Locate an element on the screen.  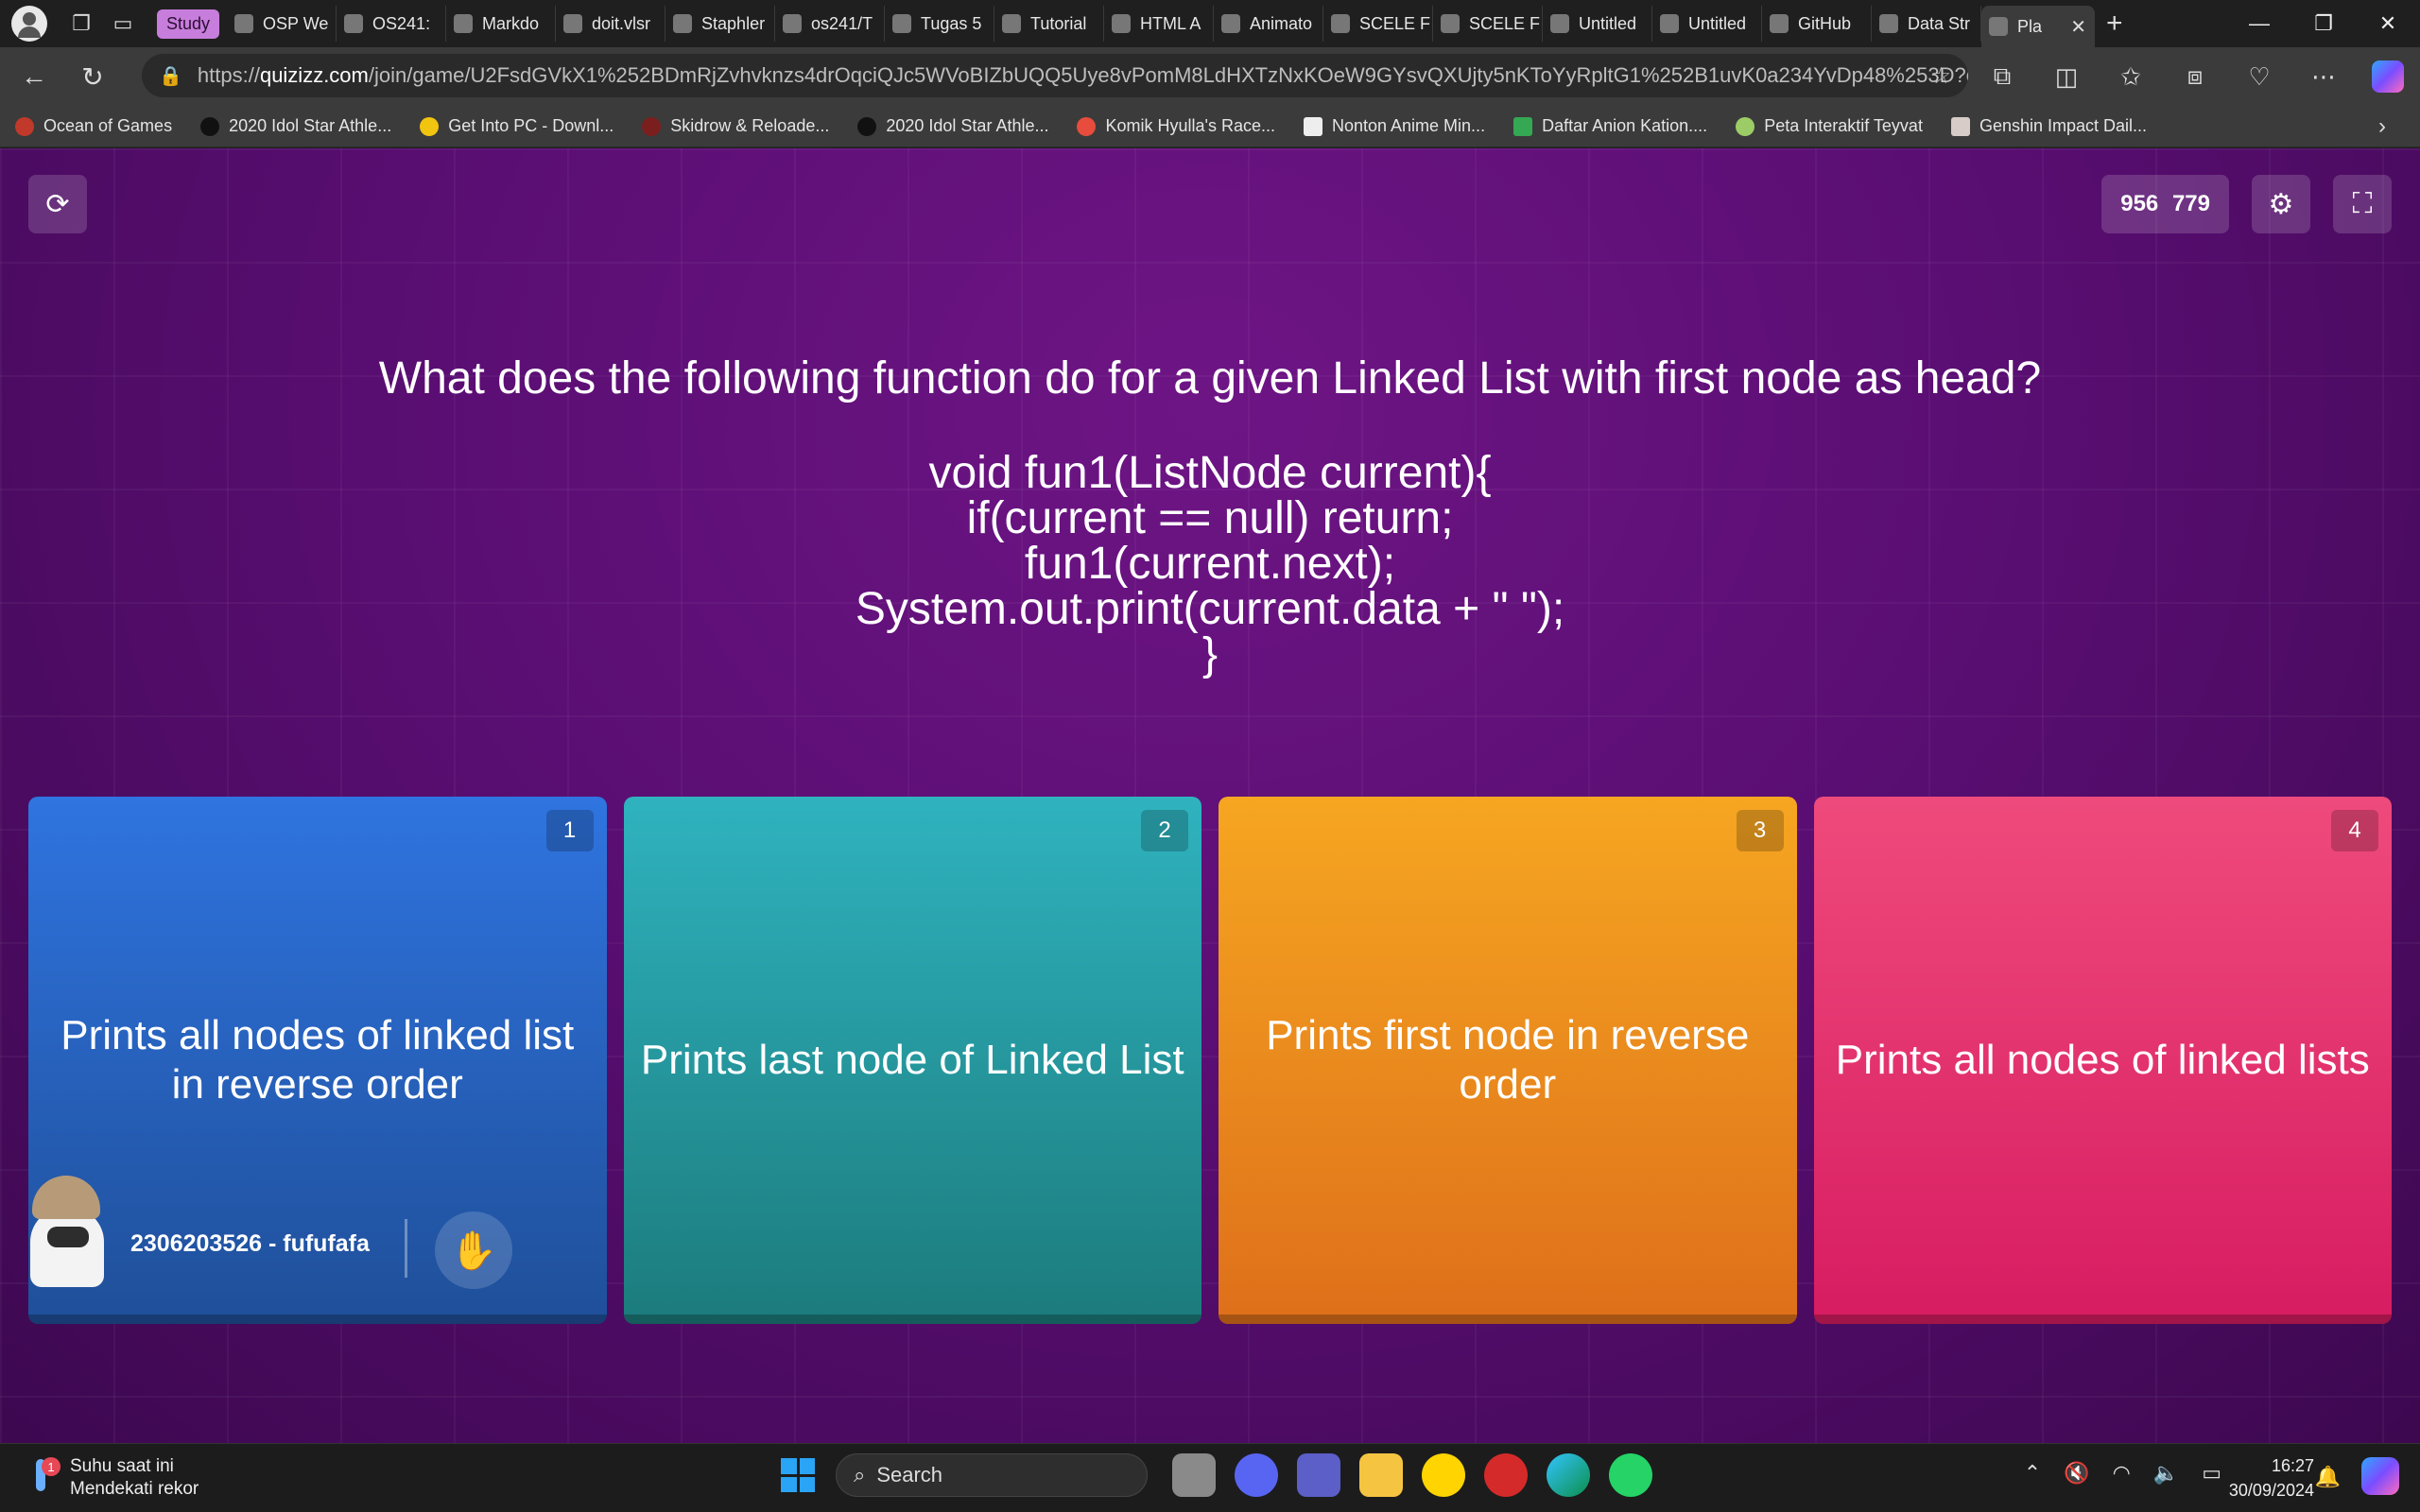
tab: doit.vlsr is located at coordinates (611, 24).